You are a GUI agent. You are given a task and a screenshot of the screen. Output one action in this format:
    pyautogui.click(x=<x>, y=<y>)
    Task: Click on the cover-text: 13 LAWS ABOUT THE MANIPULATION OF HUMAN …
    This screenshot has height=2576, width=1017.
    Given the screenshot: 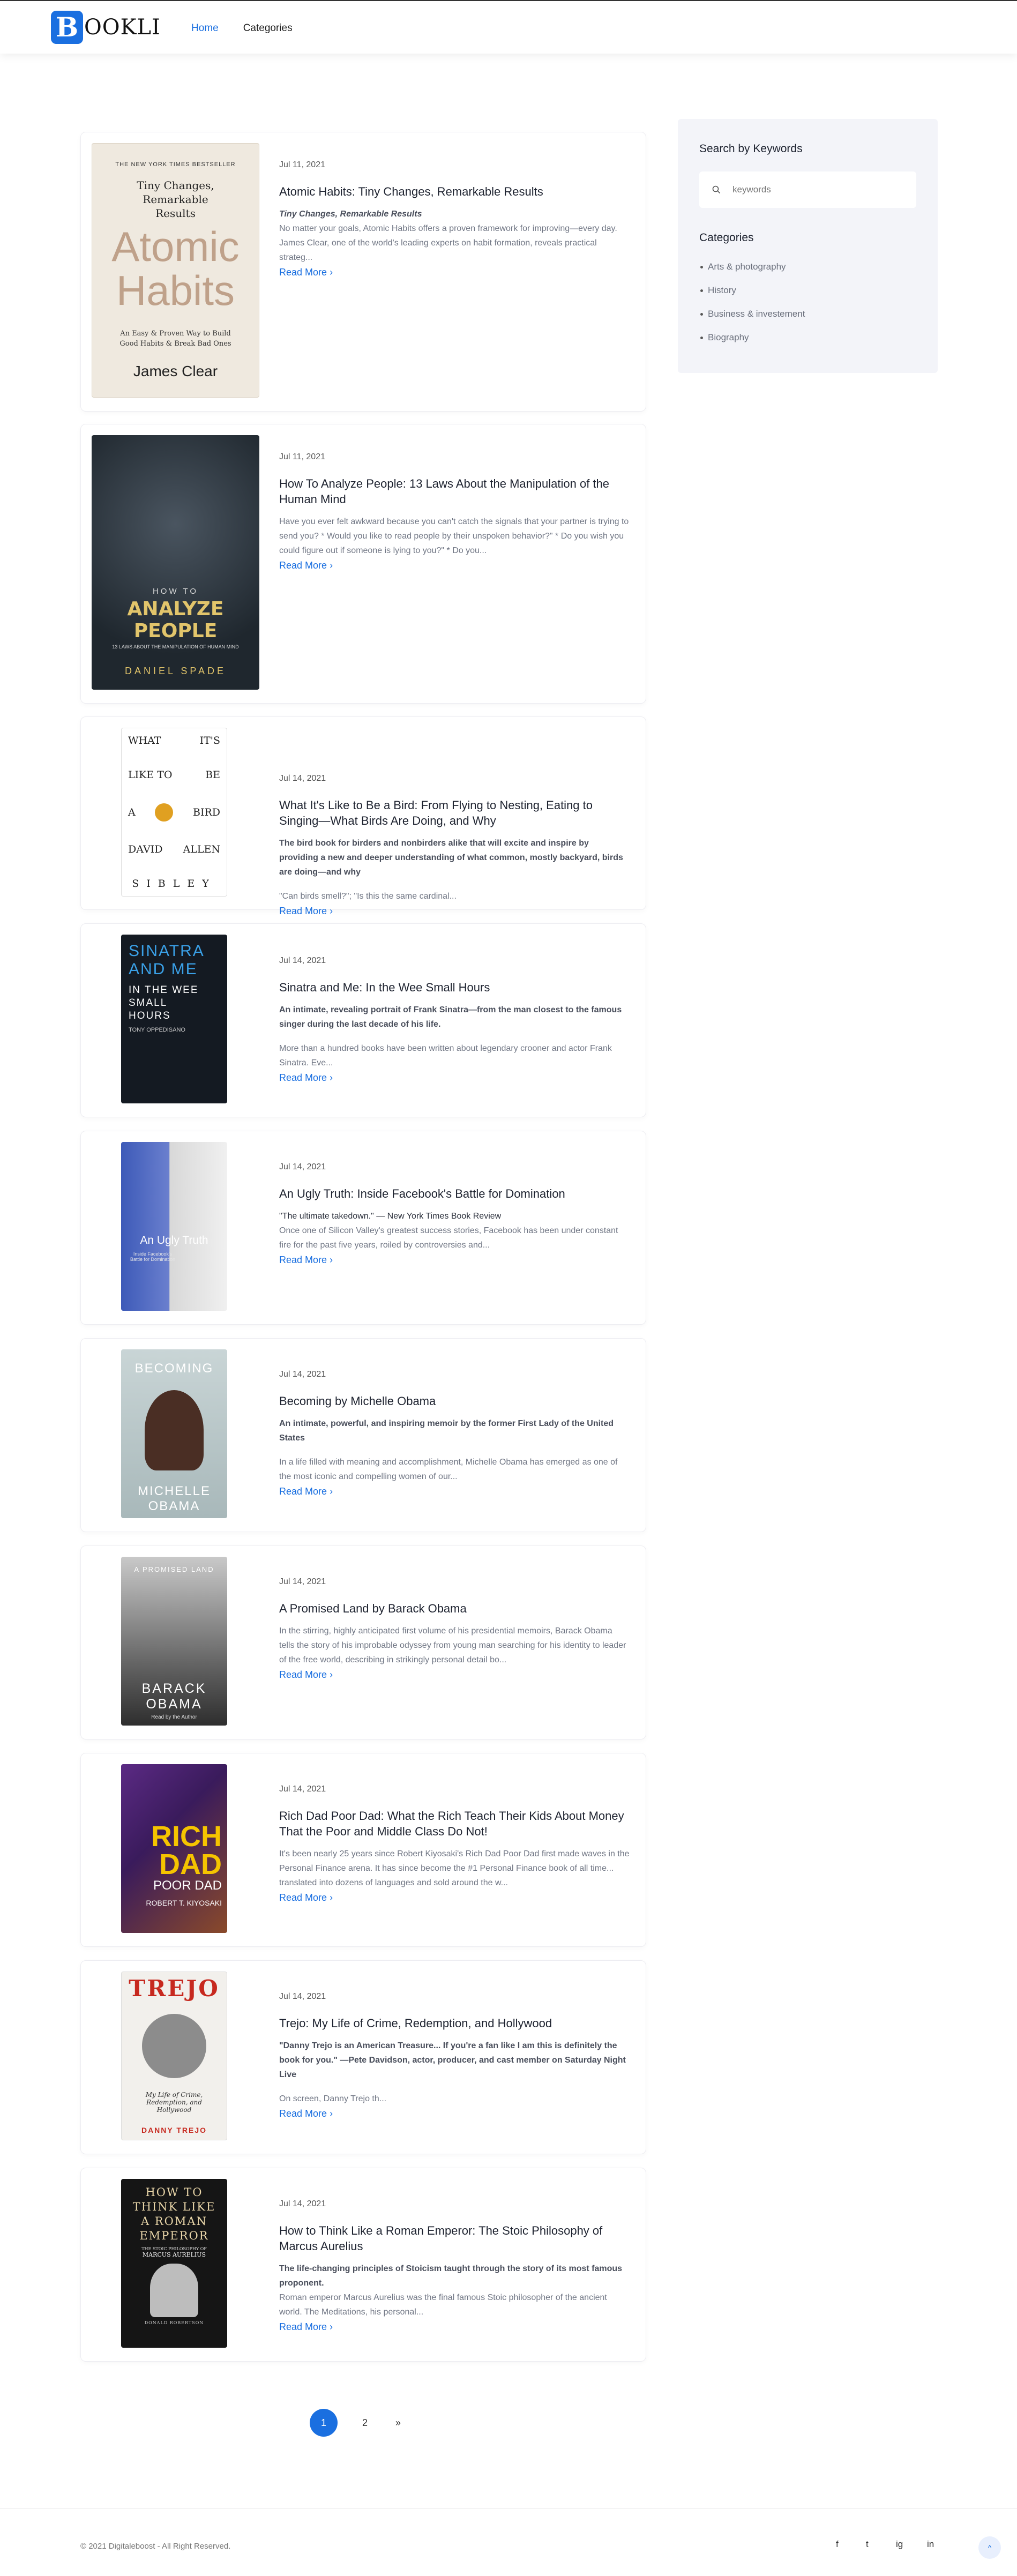 What is the action you would take?
    pyautogui.click(x=175, y=647)
    